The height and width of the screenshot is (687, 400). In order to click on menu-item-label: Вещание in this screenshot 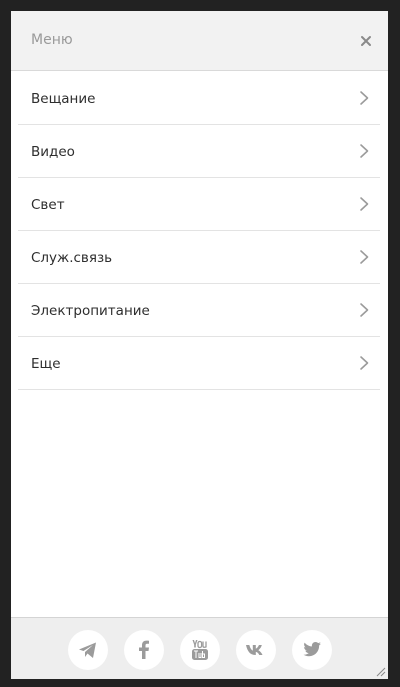, I will do `click(63, 99)`.